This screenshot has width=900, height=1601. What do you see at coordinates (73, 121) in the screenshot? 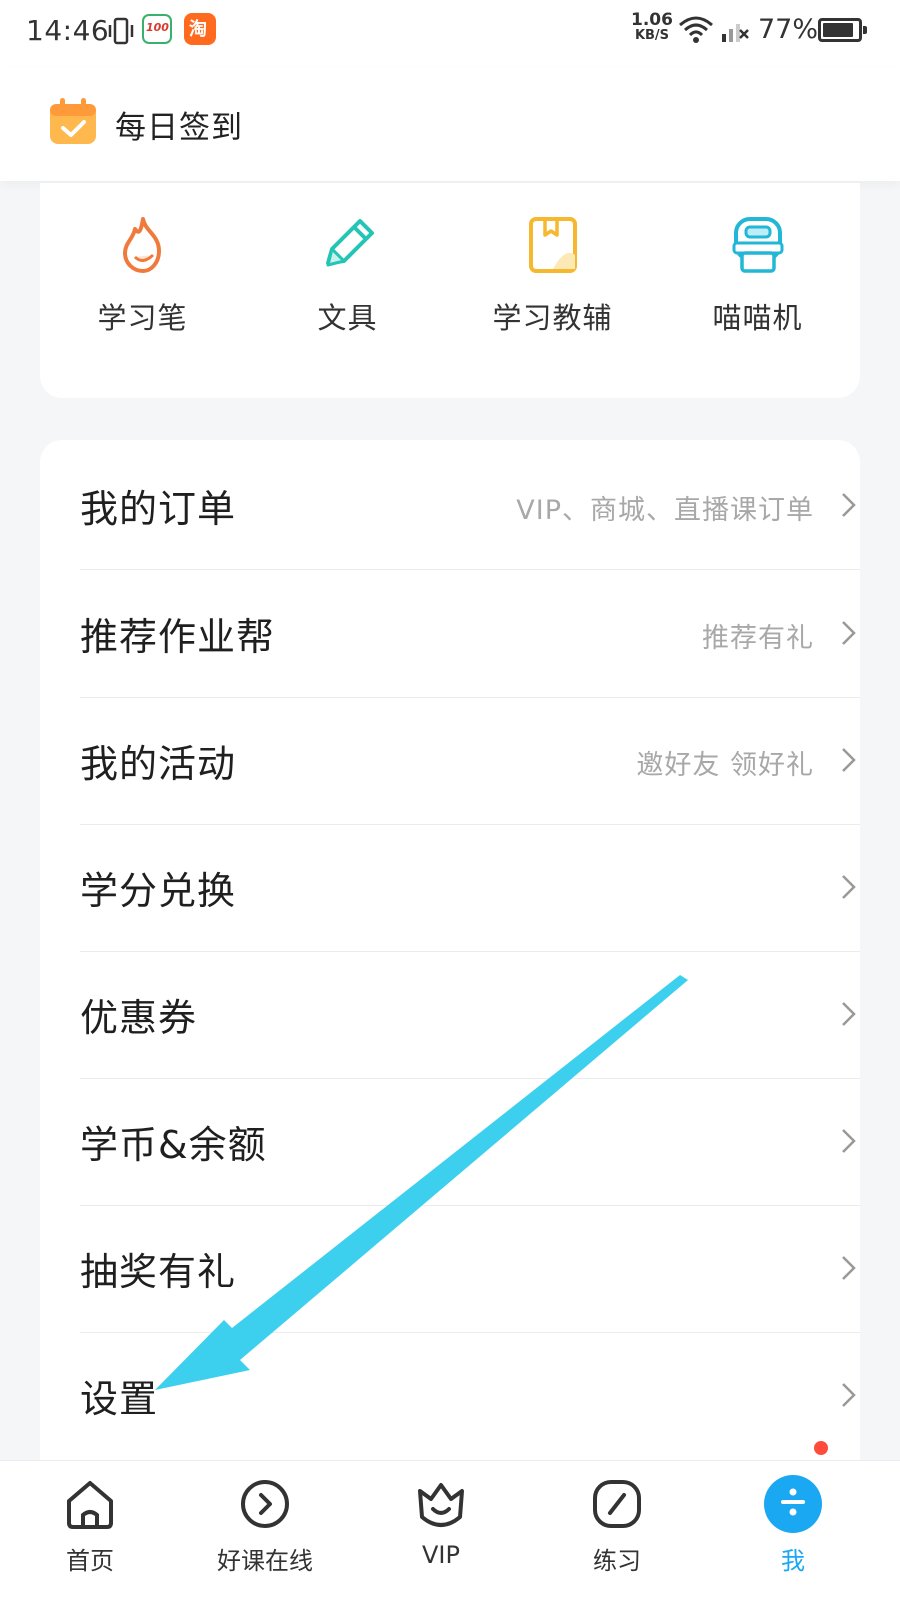
I see `calendar-check-icon` at bounding box center [73, 121].